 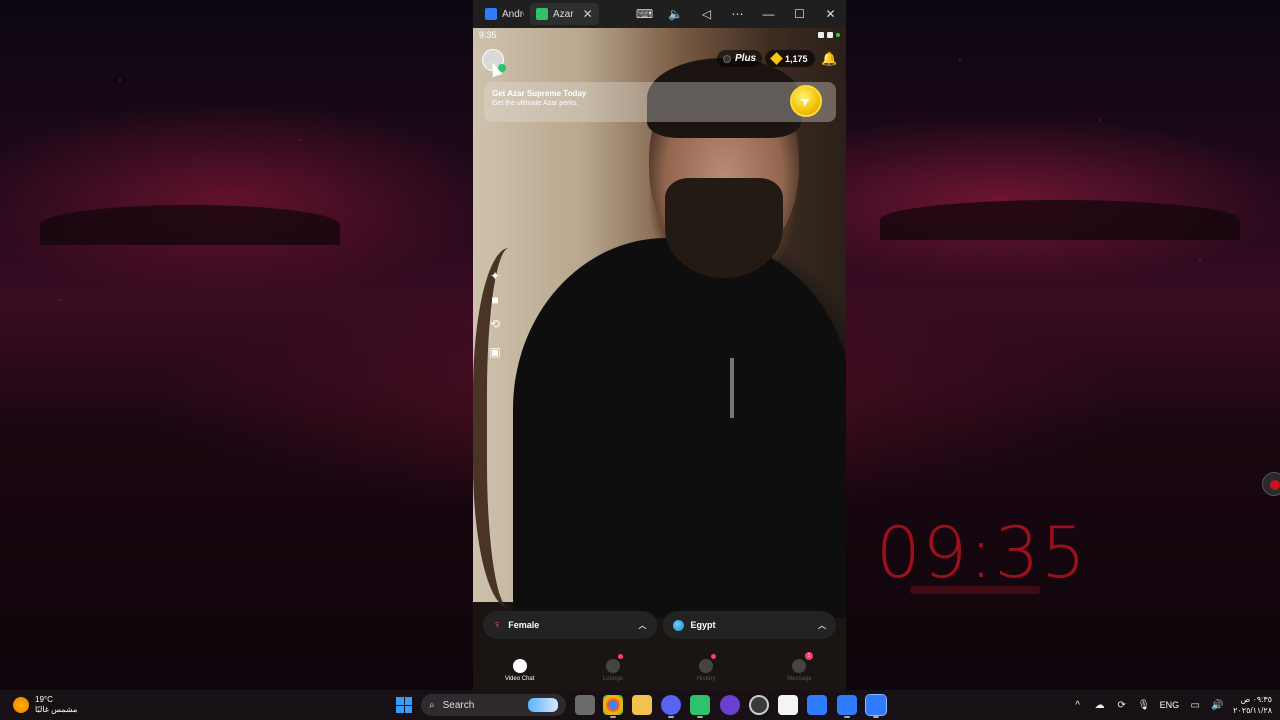 What do you see at coordinates (982, 553) in the screenshot?
I see `desktop-clock: 09:35` at bounding box center [982, 553].